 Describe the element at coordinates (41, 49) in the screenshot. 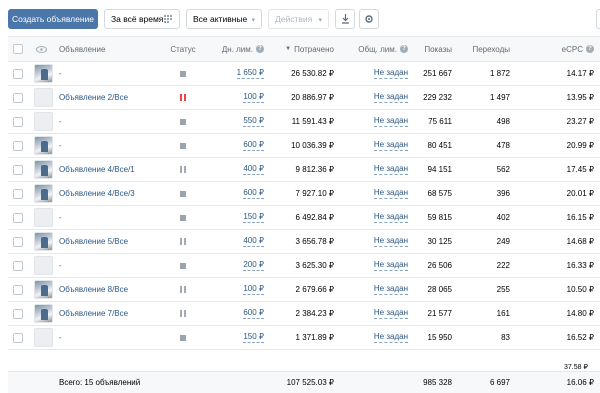

I see `eye-icon` at that location.